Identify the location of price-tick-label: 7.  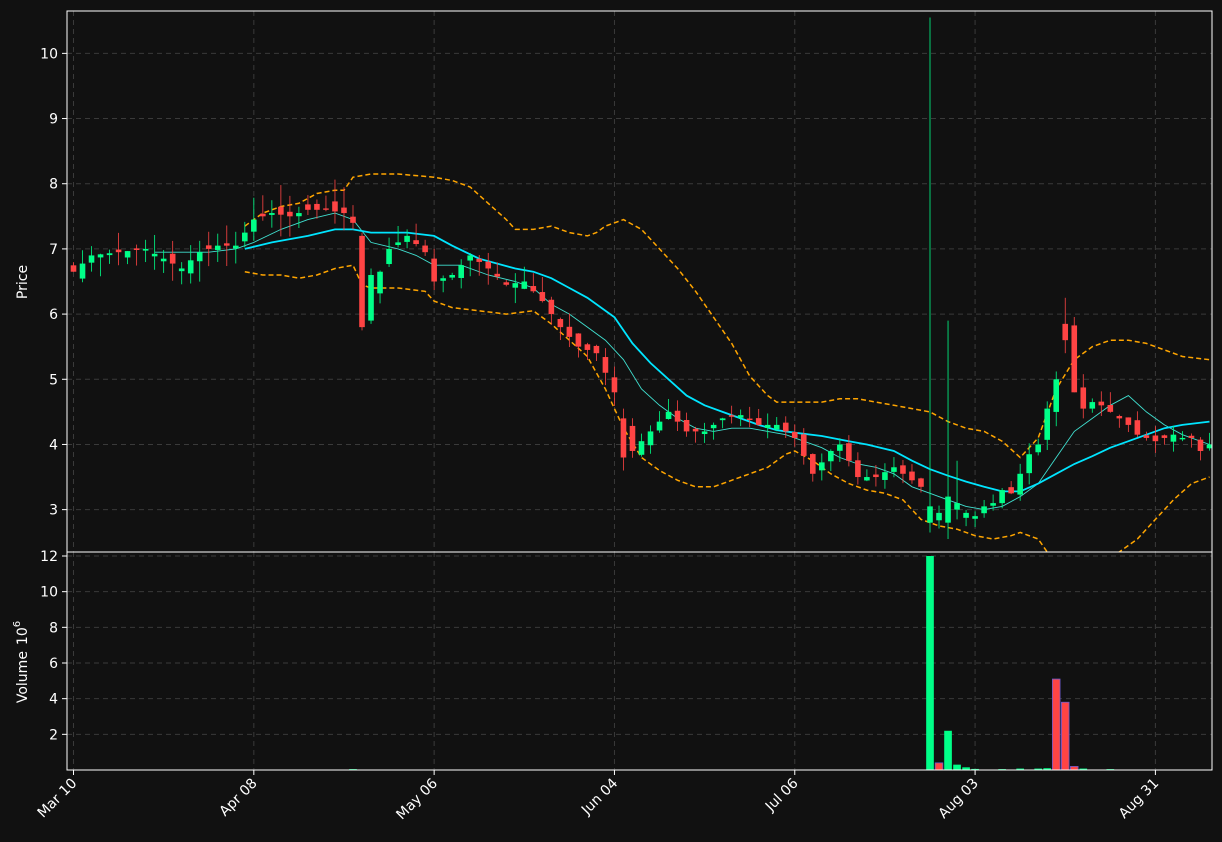
(53, 250).